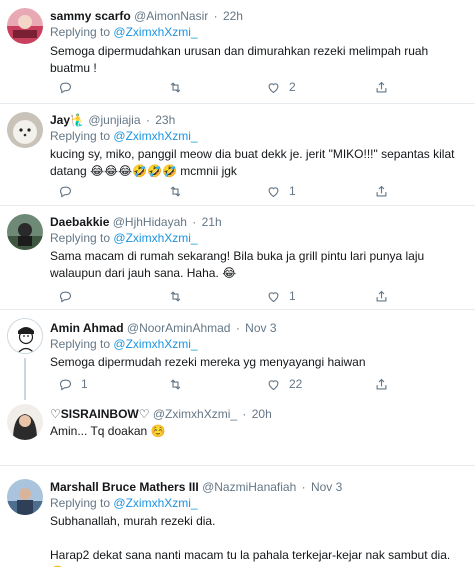  What do you see at coordinates (250, 384) in the screenshot?
I see `tweet-actions: 1 22` at bounding box center [250, 384].